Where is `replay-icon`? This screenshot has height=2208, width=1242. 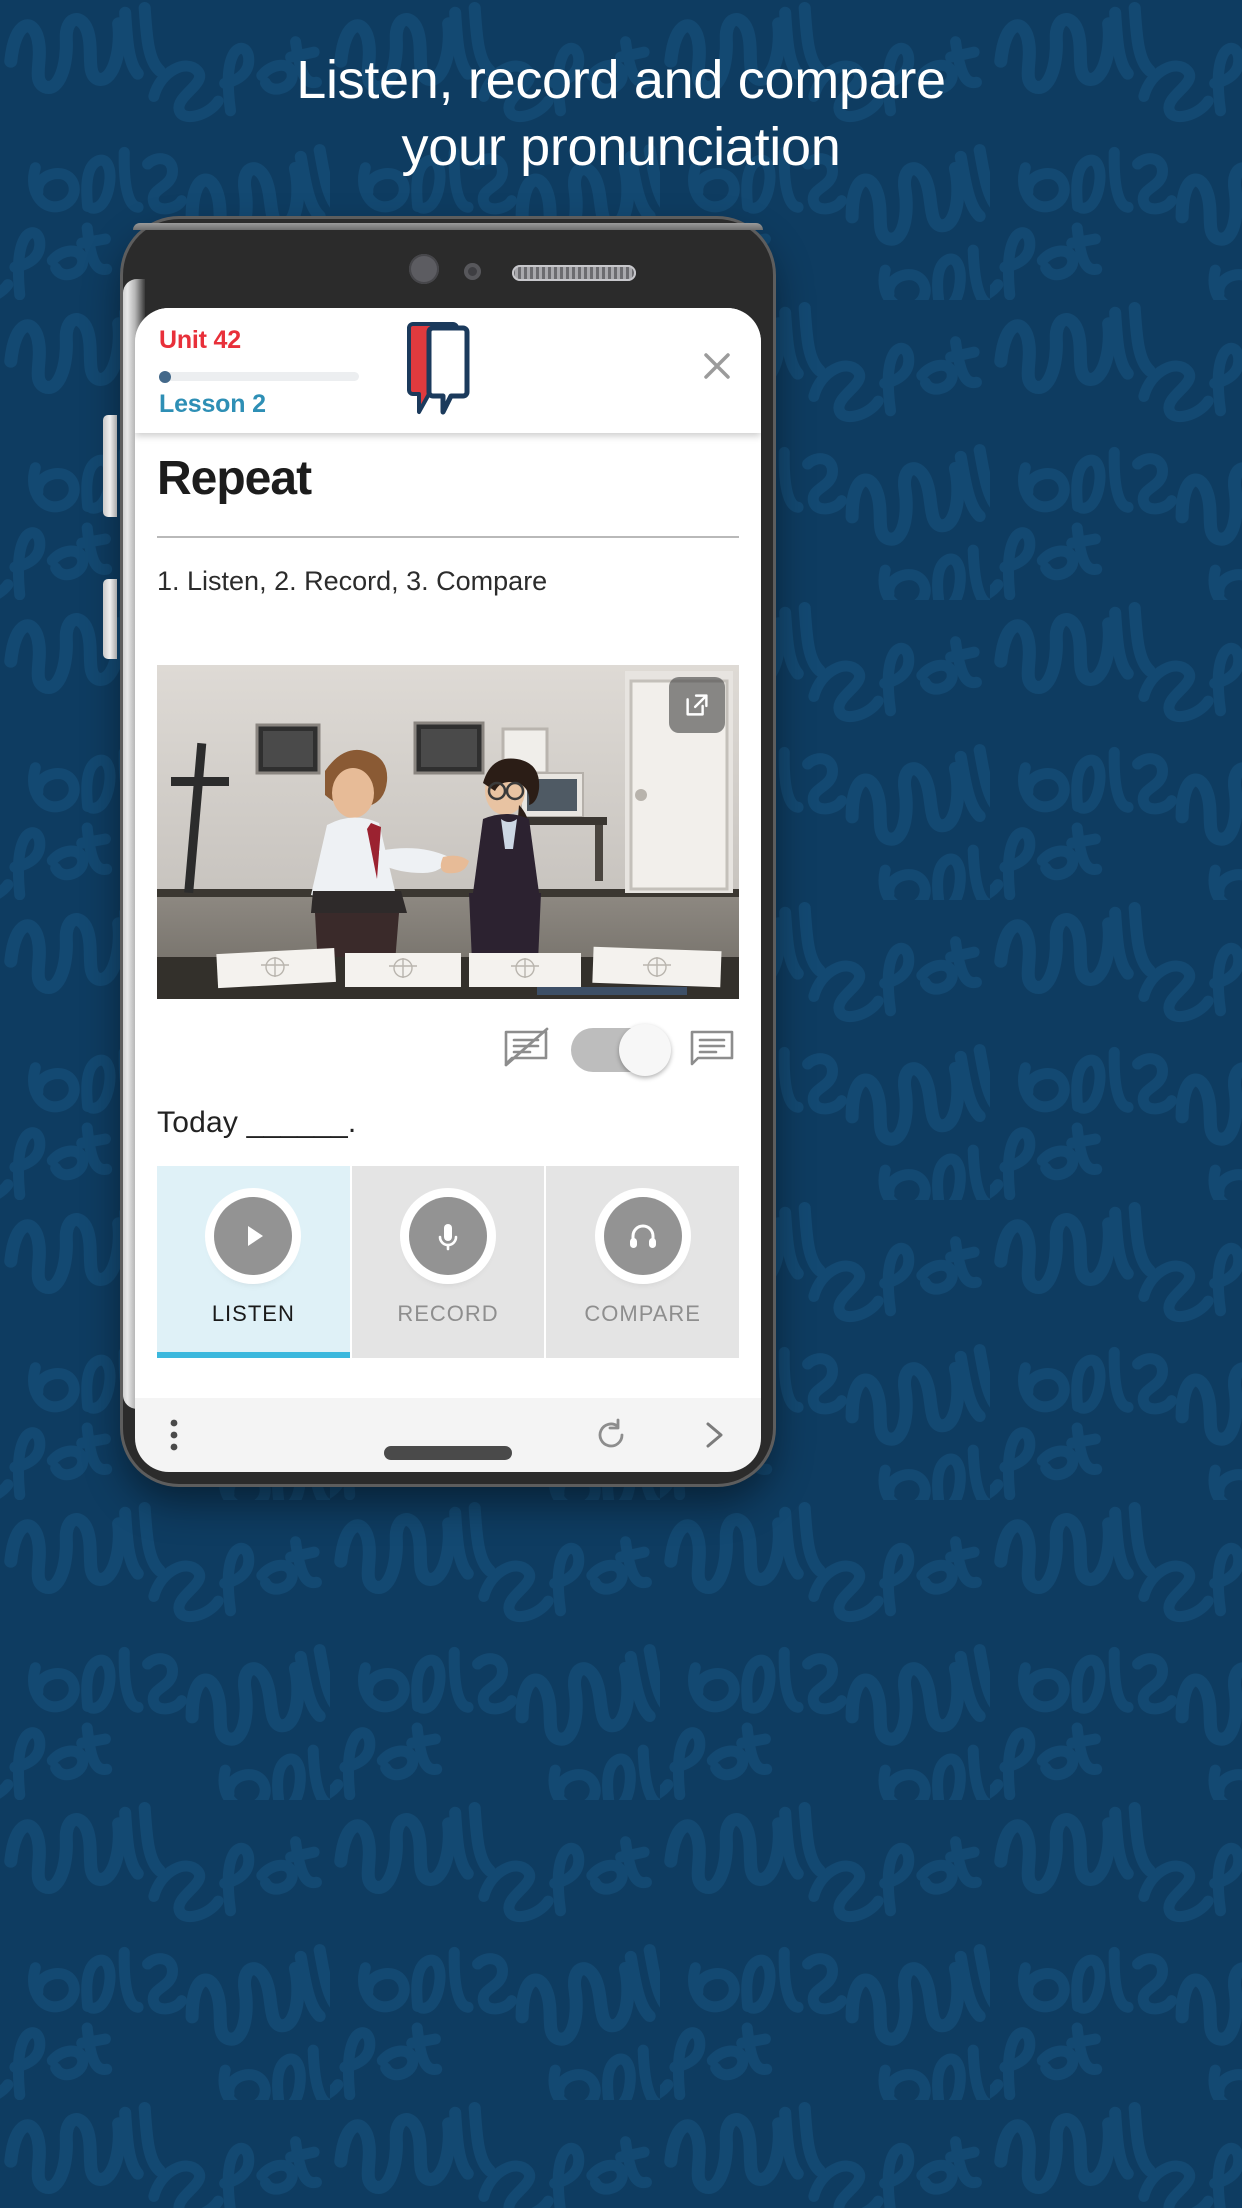 replay-icon is located at coordinates (611, 1433).